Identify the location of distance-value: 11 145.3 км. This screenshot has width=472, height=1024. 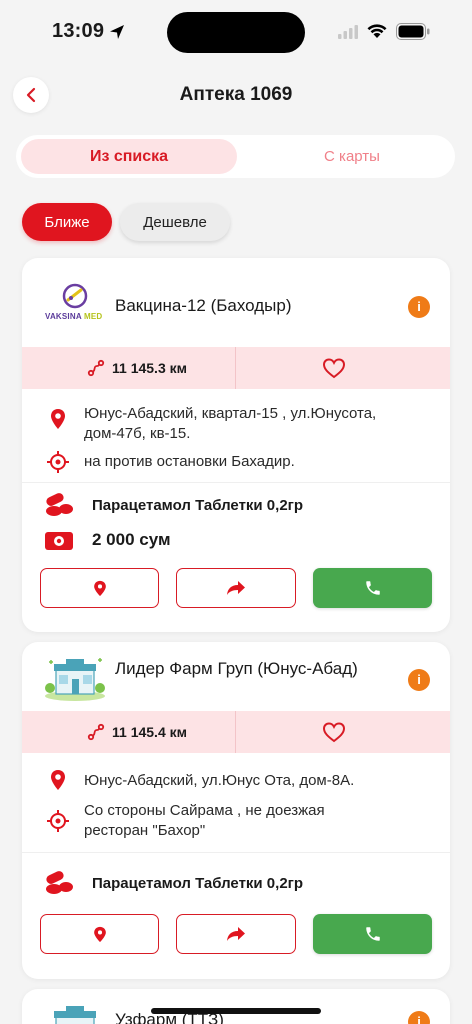
(149, 368).